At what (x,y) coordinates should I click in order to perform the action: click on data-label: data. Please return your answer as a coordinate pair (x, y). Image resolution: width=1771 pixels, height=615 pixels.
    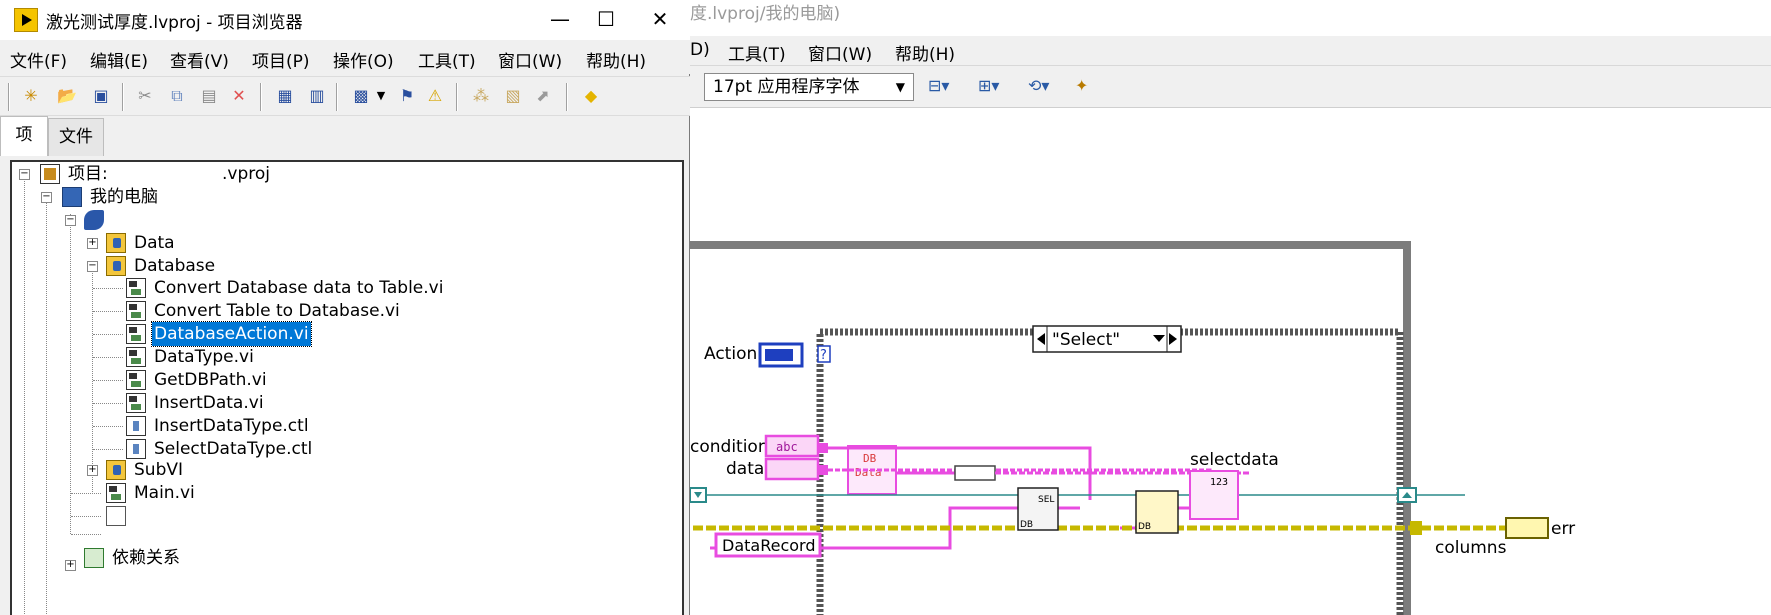
    Looking at the image, I should click on (745, 469).